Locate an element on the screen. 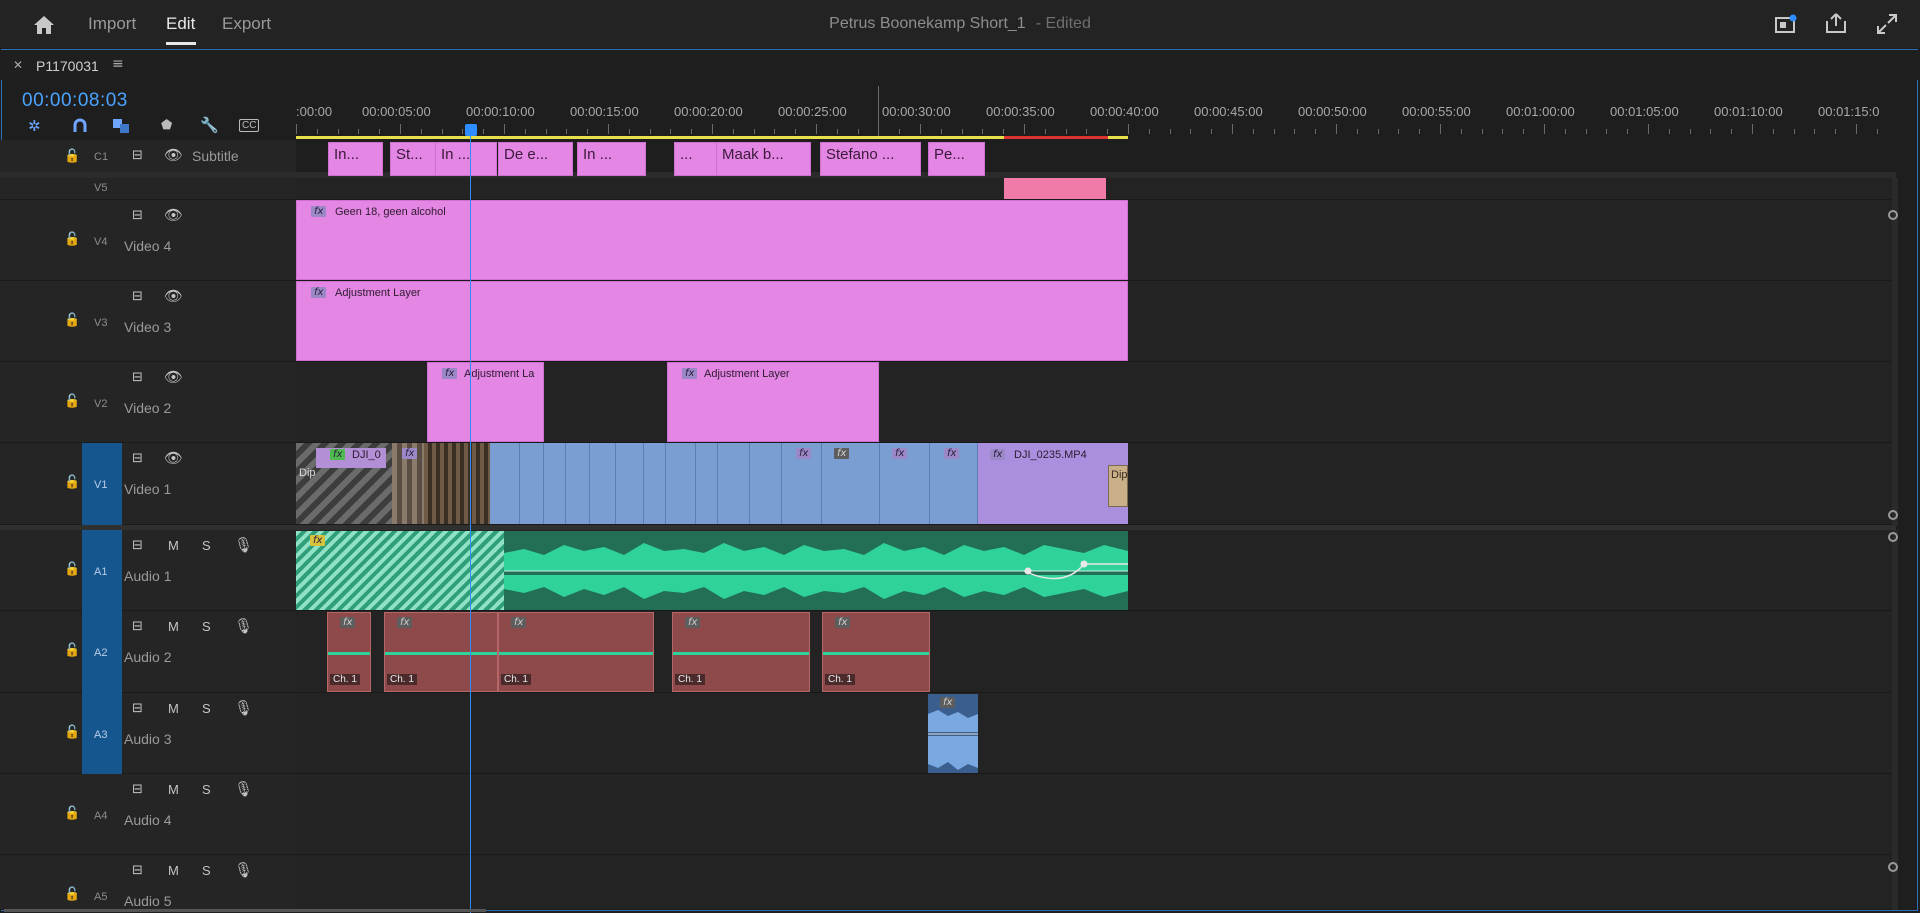 The height and width of the screenshot is (913, 1920). v5-clip is located at coordinates (1055, 188).